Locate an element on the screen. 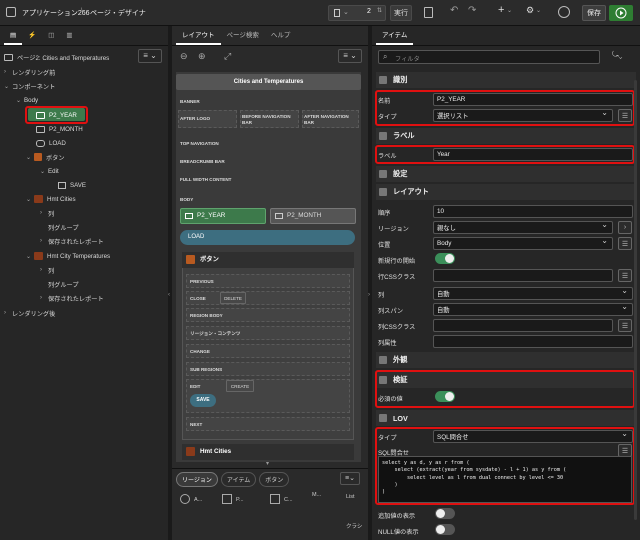 The width and height of the screenshot is (640, 540). required-toggle is located at coordinates (445, 396).